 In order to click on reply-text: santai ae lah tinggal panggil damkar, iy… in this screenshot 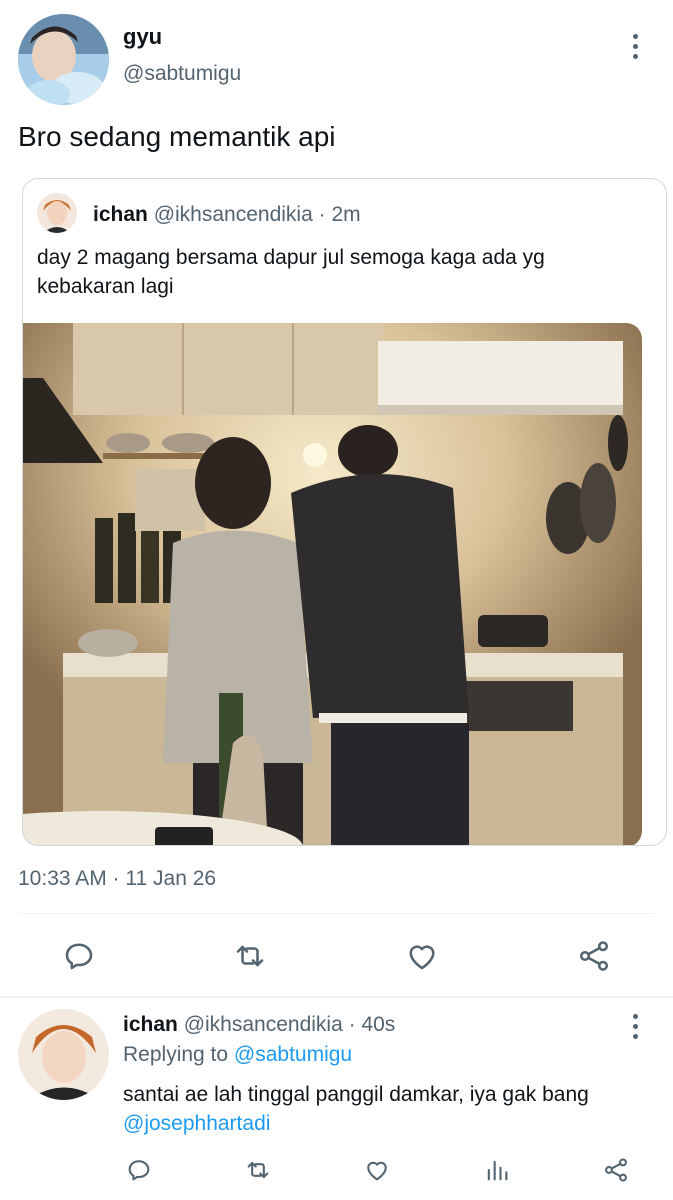, I will do `click(356, 1094)`.